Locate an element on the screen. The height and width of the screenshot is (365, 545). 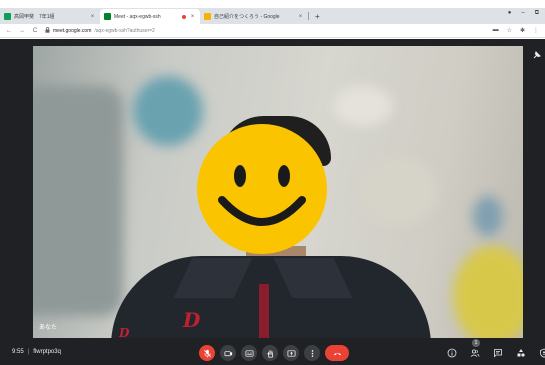
participant-name: あなた is located at coordinates (48, 328).